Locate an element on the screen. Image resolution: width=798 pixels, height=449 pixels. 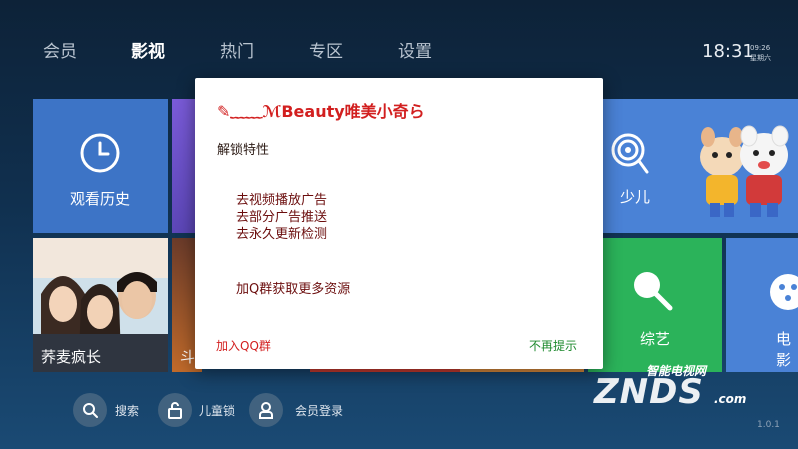
dialog-title: ✎﹏﹏ℳBeauty唯美小奇ら is located at coordinates (321, 111).